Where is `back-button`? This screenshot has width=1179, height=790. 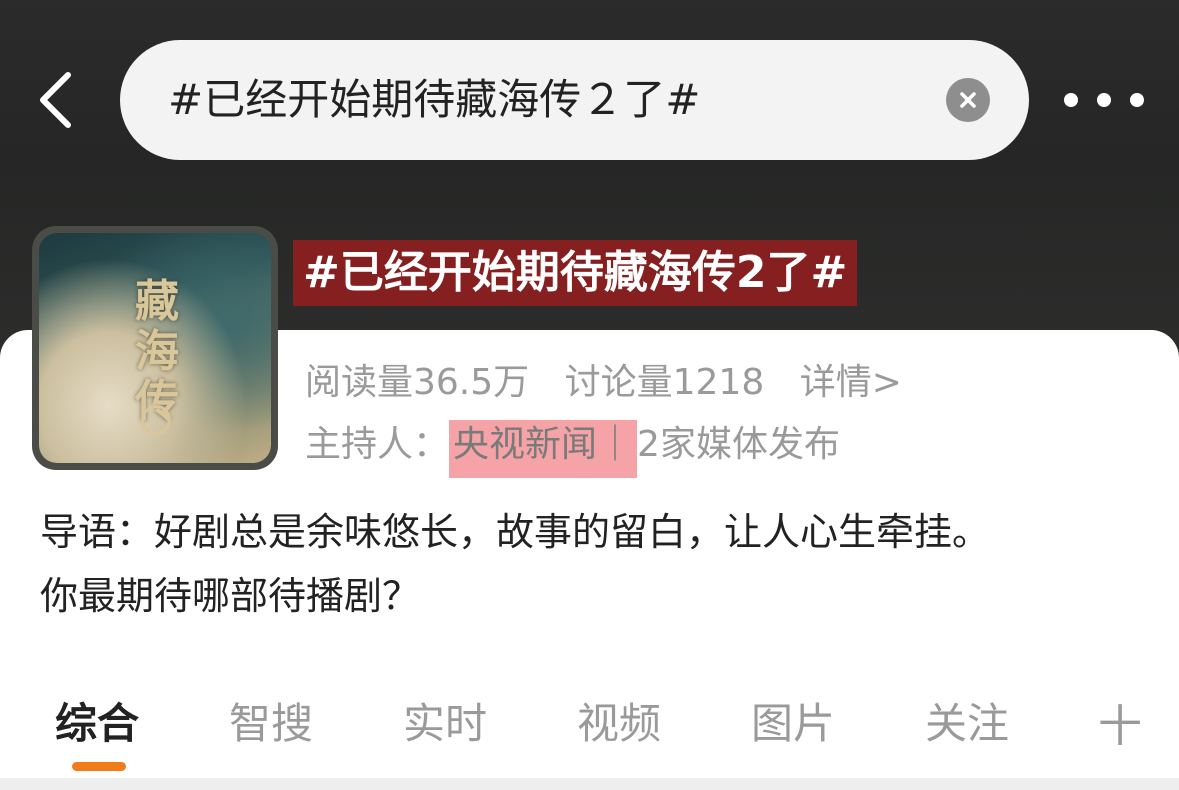 back-button is located at coordinates (55, 100).